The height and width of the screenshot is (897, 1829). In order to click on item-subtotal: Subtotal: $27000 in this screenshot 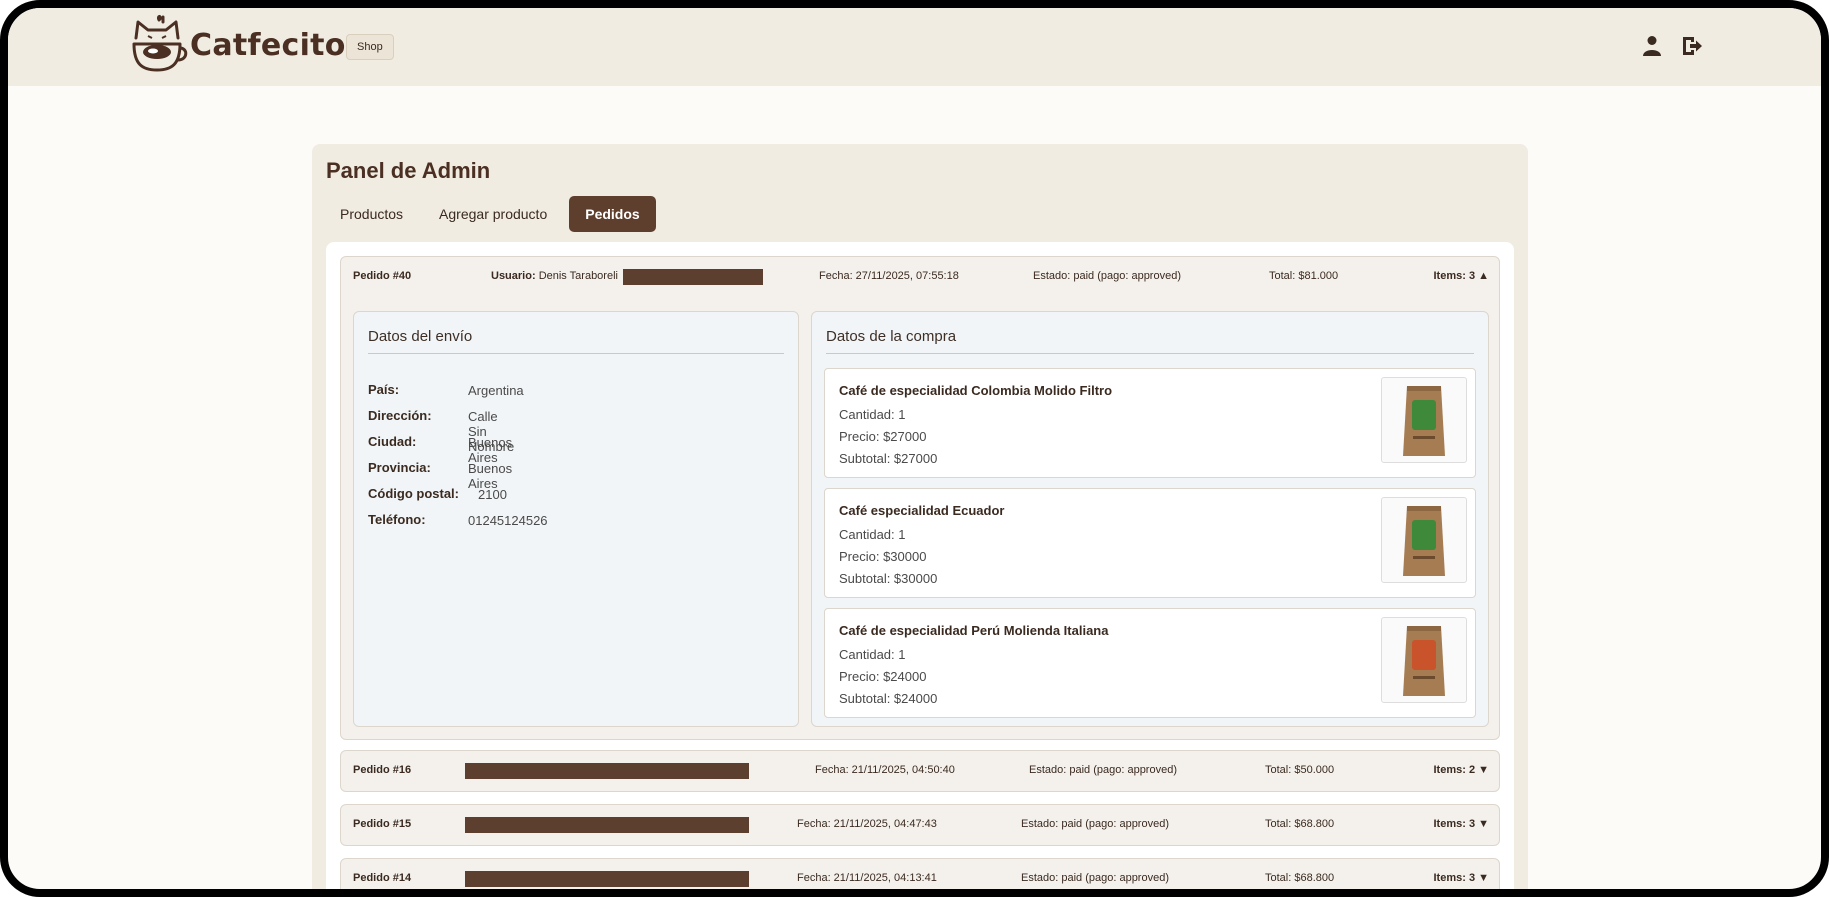, I will do `click(888, 458)`.